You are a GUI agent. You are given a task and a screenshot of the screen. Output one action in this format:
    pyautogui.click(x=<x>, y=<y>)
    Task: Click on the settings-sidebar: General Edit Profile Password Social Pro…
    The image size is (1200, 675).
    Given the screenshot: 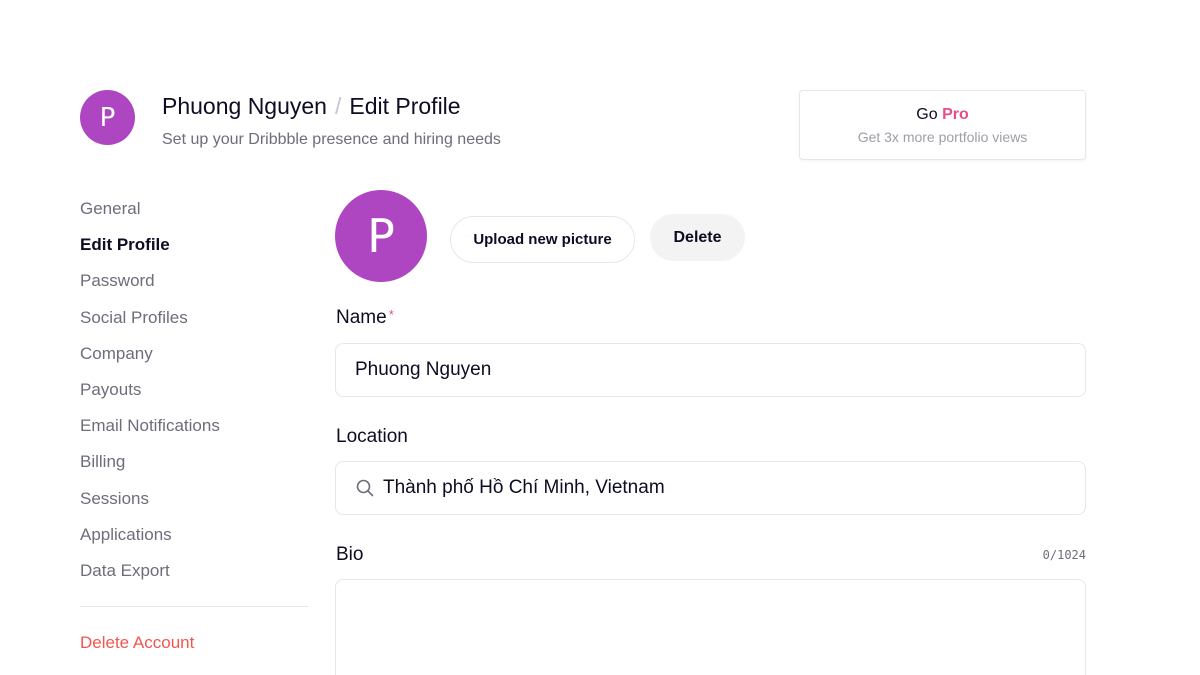 What is the action you would take?
    pyautogui.click(x=194, y=396)
    